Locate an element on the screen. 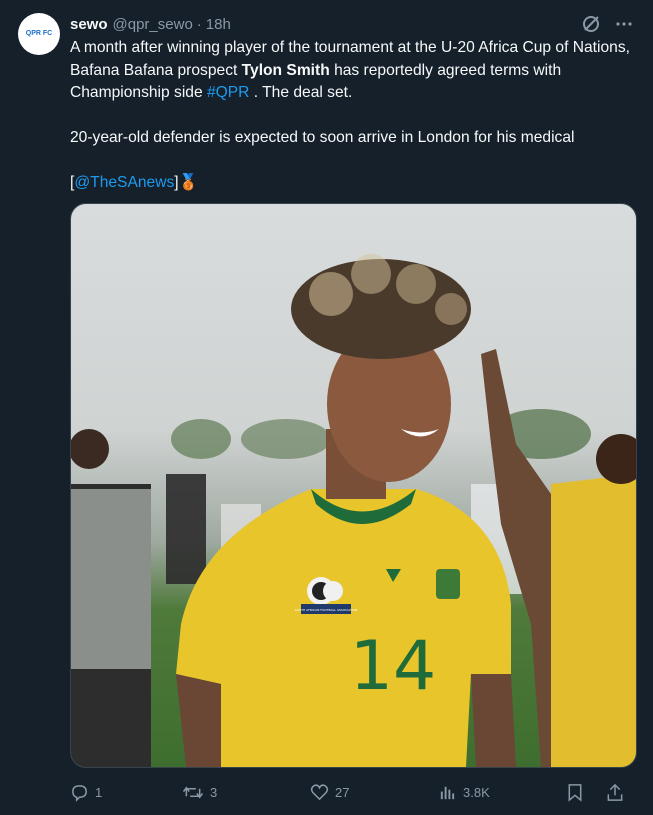  views-count: 3.8K is located at coordinates (476, 792).